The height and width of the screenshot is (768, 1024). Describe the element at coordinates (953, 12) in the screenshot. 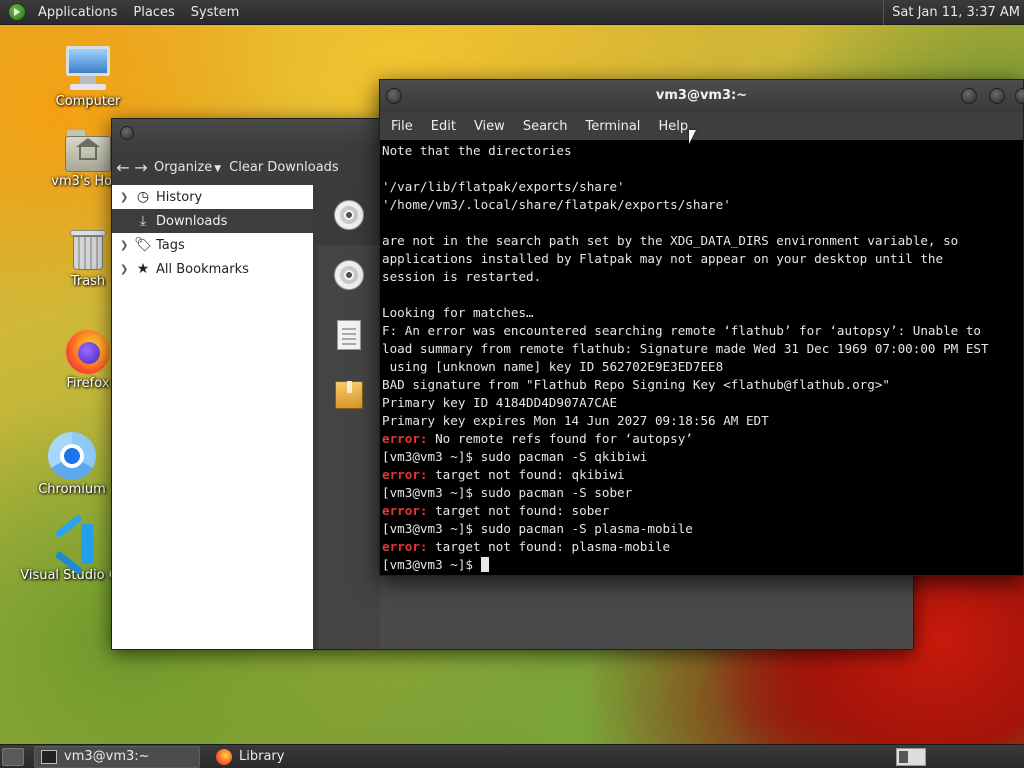

I see `panel-clock: Sat Jan 11, 3:37 AM` at that location.